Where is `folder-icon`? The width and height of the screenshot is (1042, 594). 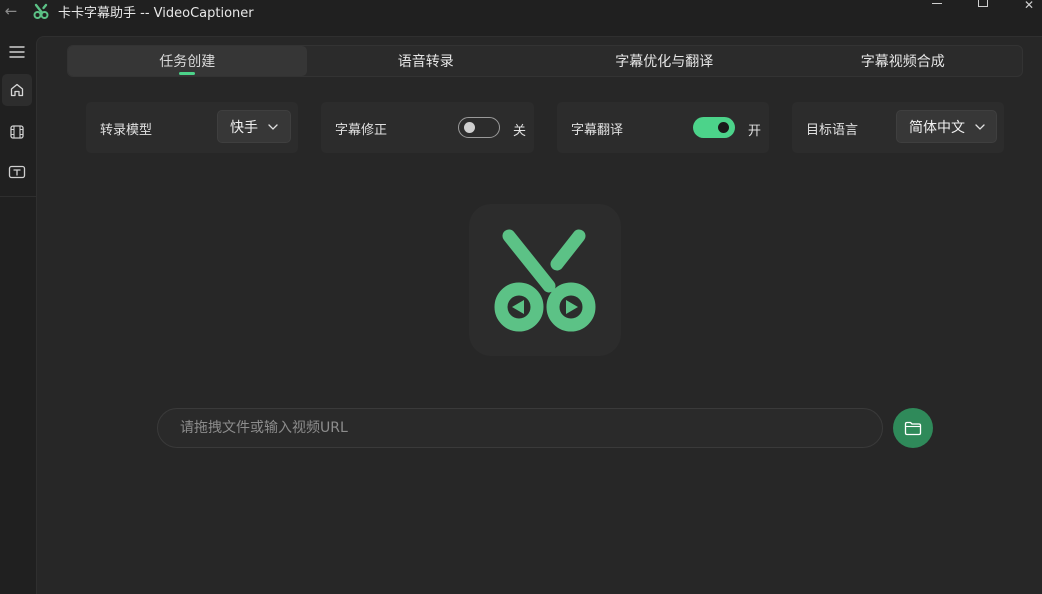
folder-icon is located at coordinates (913, 428).